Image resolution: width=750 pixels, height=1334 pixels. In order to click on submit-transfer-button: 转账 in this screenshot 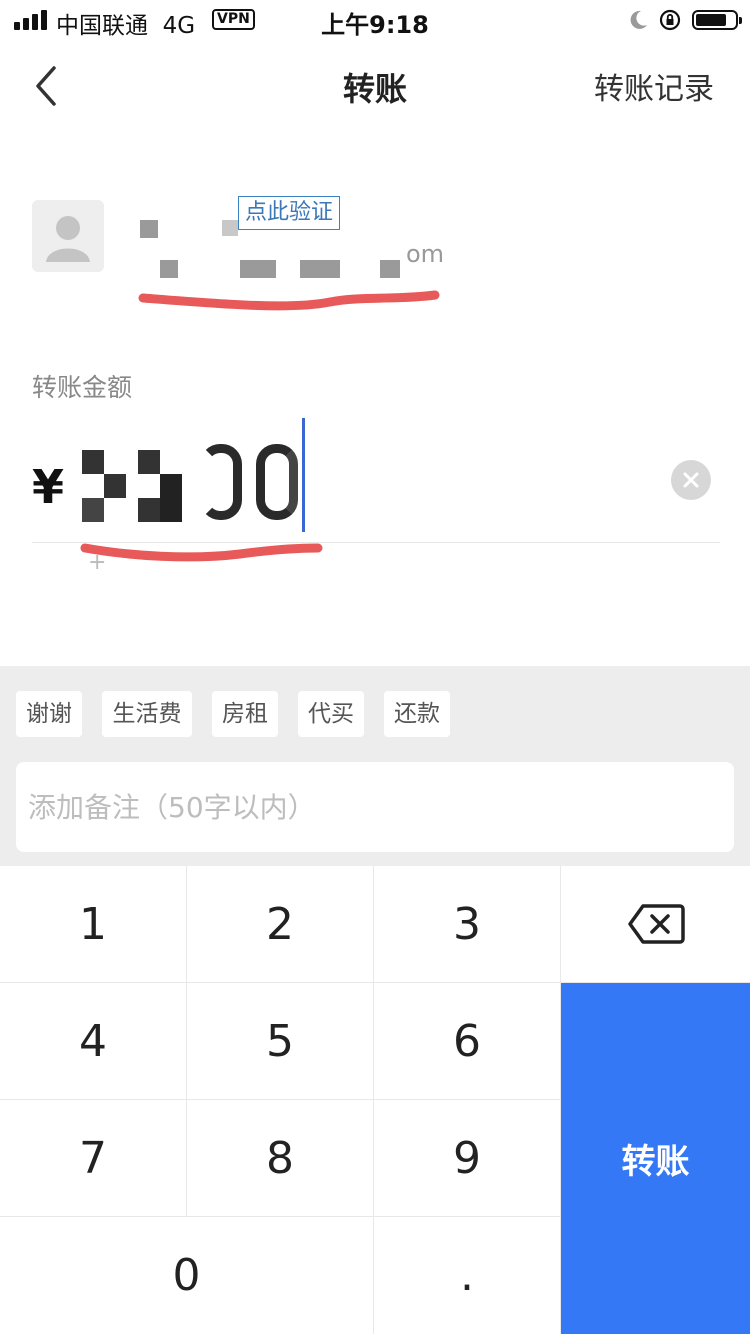, I will do `click(655, 1158)`.